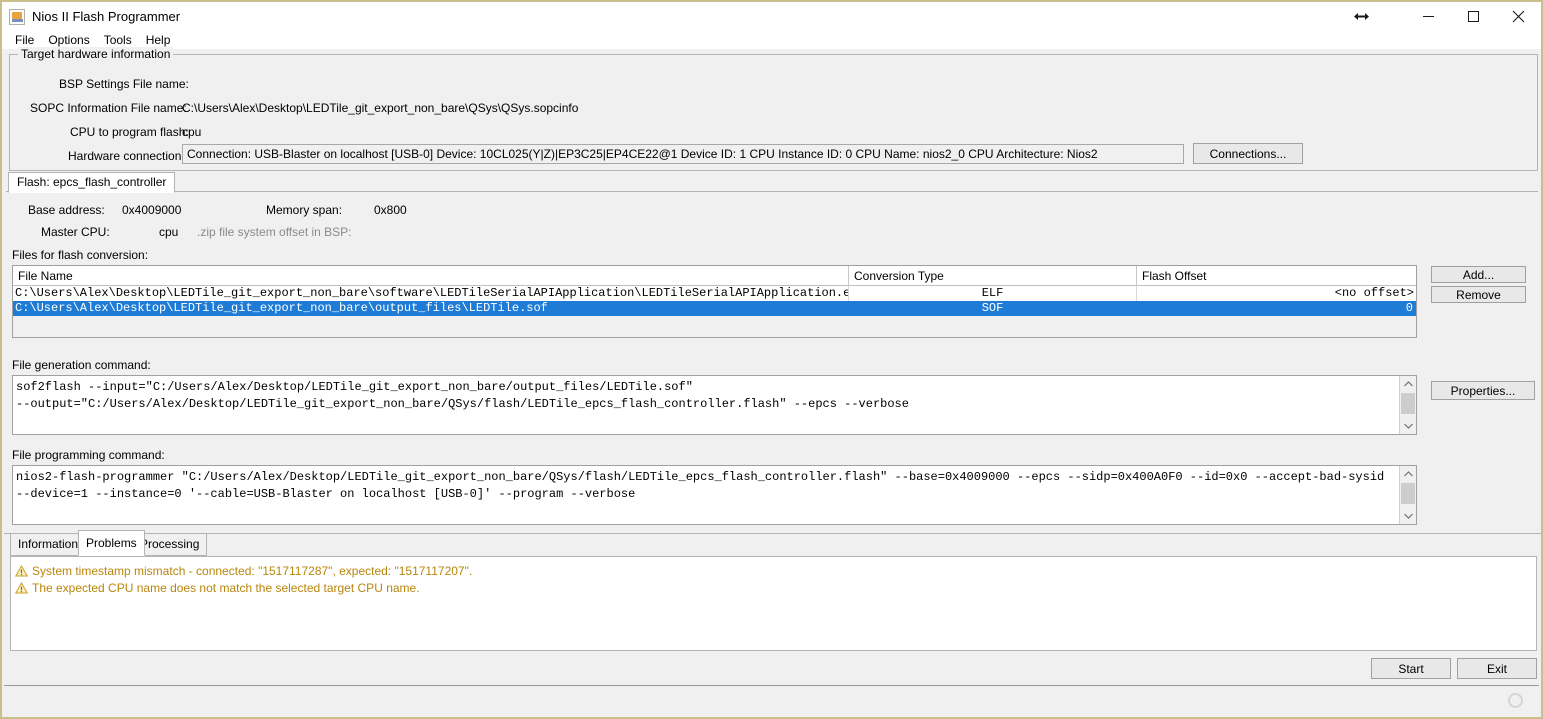 The image size is (1543, 719). Describe the element at coordinates (111, 543) in the screenshot. I see `tab-problems: Problems` at that location.